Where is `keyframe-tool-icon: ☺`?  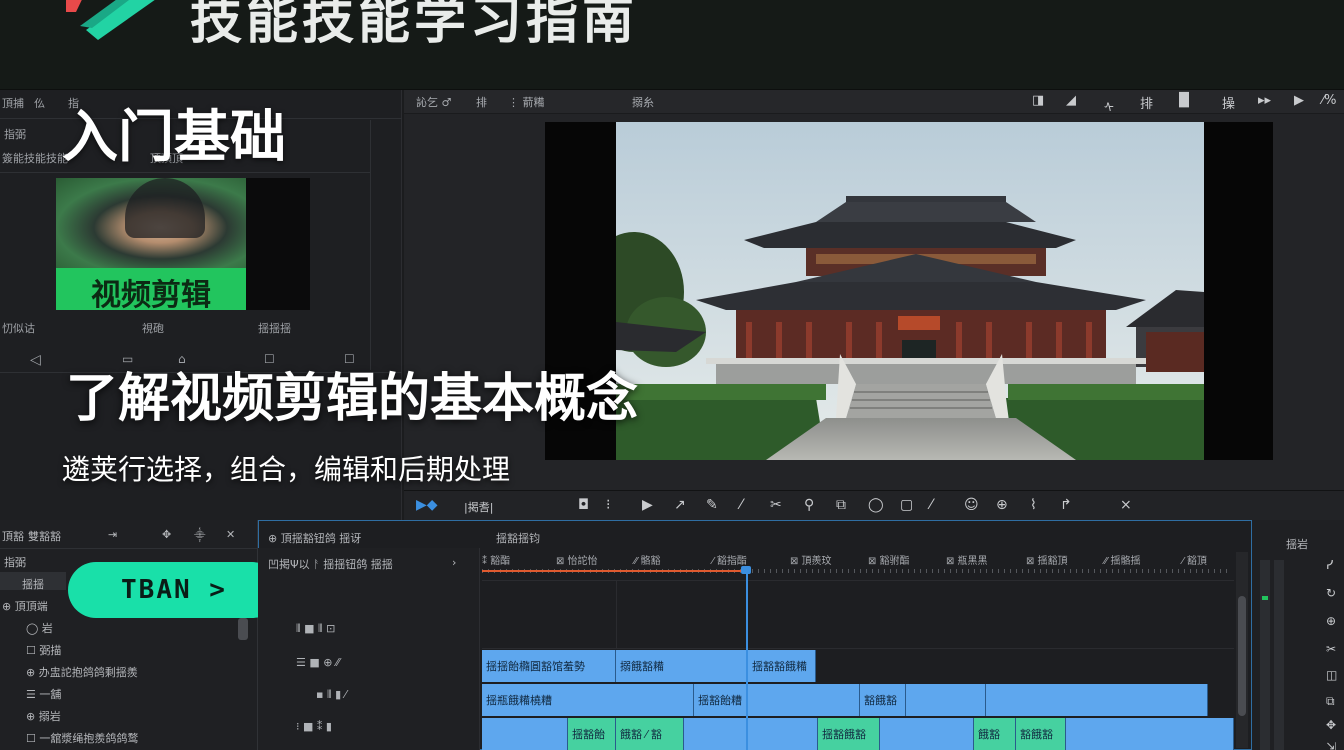
keyframe-tool-icon: ☺ is located at coordinates (971, 505).